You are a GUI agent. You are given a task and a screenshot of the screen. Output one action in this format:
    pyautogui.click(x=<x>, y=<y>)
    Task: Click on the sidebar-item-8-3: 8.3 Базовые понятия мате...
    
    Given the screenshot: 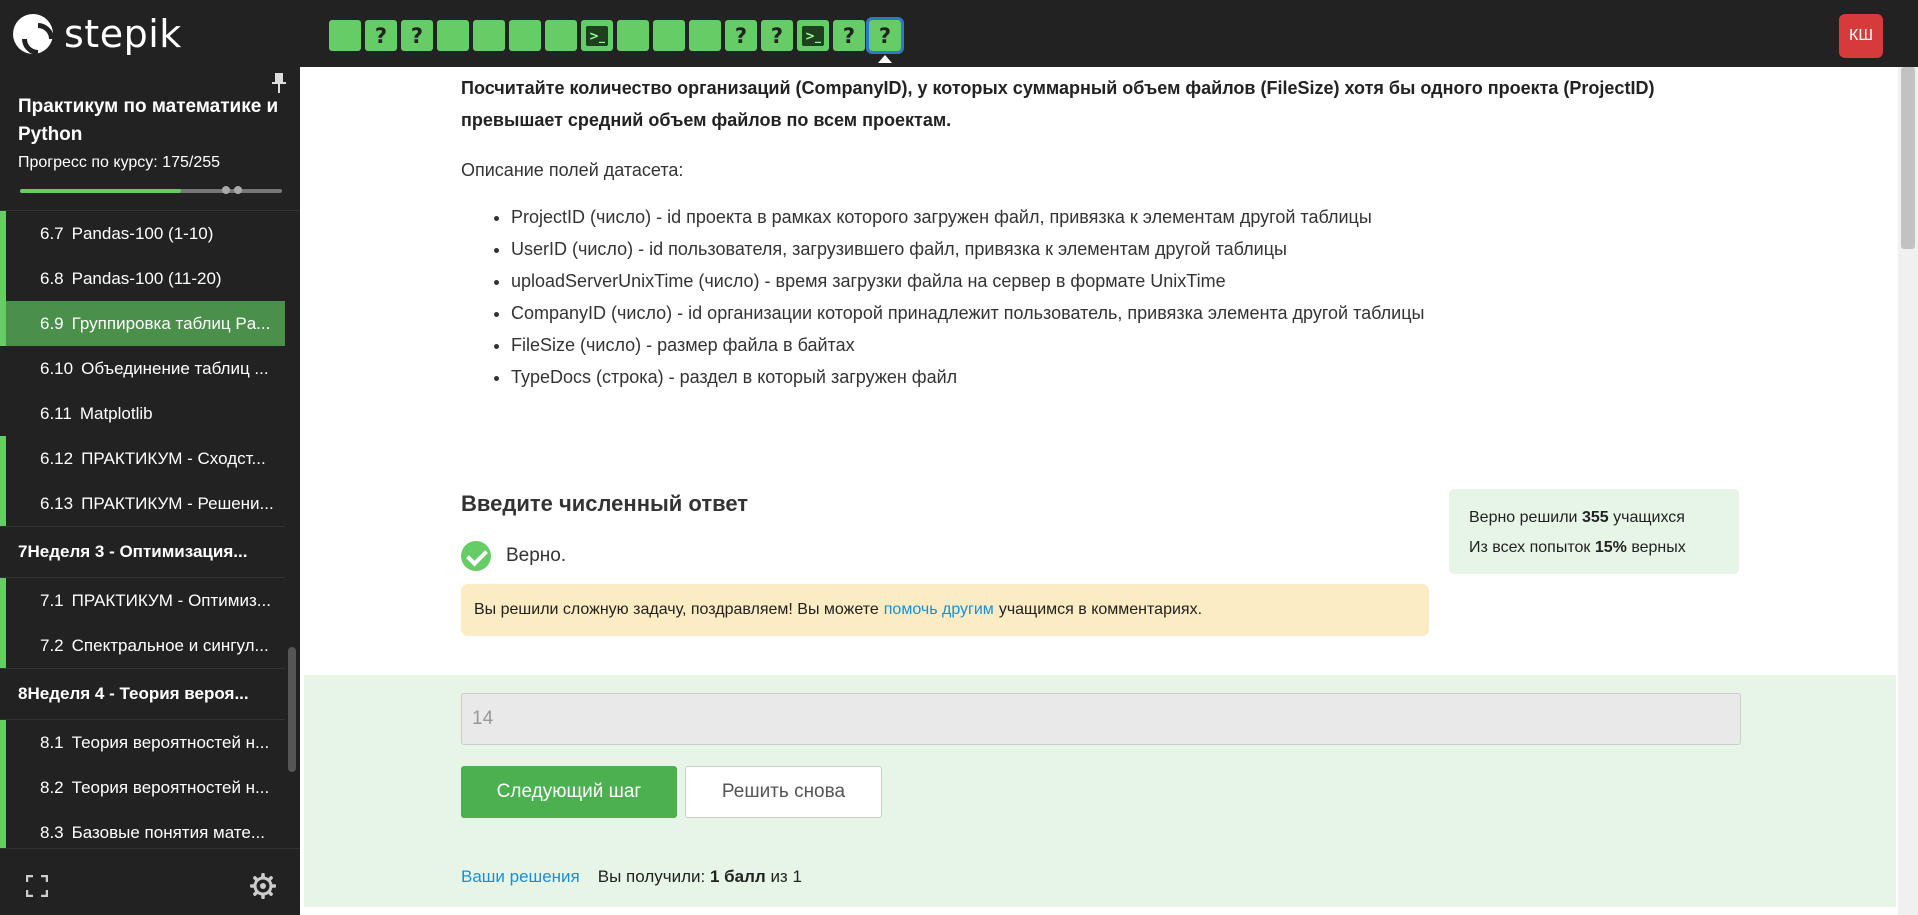 What is the action you would take?
    pyautogui.click(x=142, y=829)
    